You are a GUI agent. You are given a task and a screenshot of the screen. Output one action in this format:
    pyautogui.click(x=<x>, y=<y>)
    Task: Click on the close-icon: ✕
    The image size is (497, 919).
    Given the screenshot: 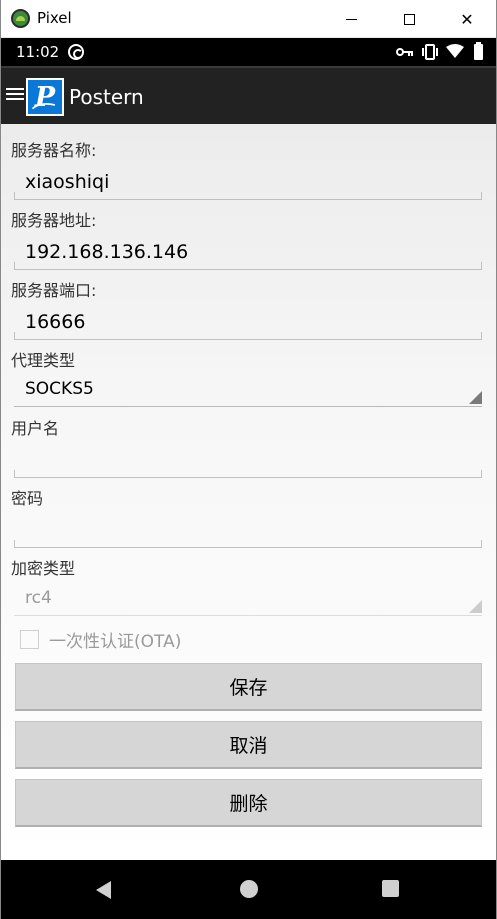 What is the action you would take?
    pyautogui.click(x=467, y=19)
    